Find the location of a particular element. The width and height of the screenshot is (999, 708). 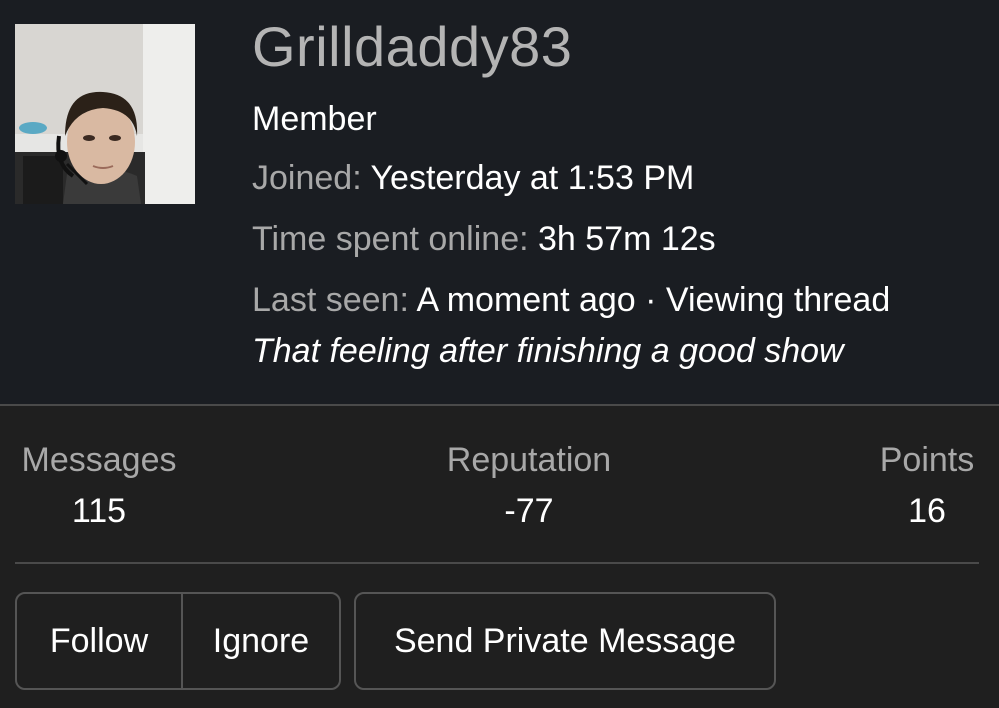

stat-points: Points 16 is located at coordinates (927, 485).